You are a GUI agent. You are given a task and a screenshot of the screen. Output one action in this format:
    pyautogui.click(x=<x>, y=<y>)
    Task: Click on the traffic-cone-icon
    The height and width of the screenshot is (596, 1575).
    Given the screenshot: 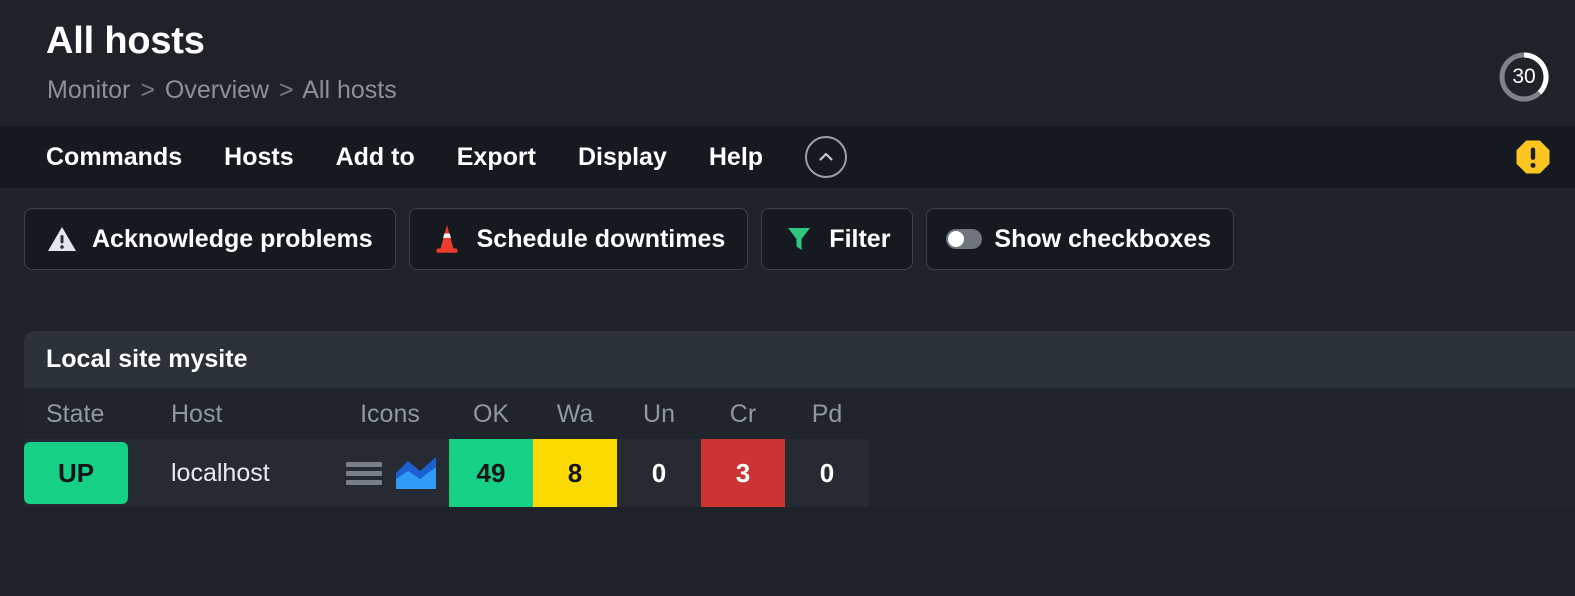 What is the action you would take?
    pyautogui.click(x=447, y=239)
    